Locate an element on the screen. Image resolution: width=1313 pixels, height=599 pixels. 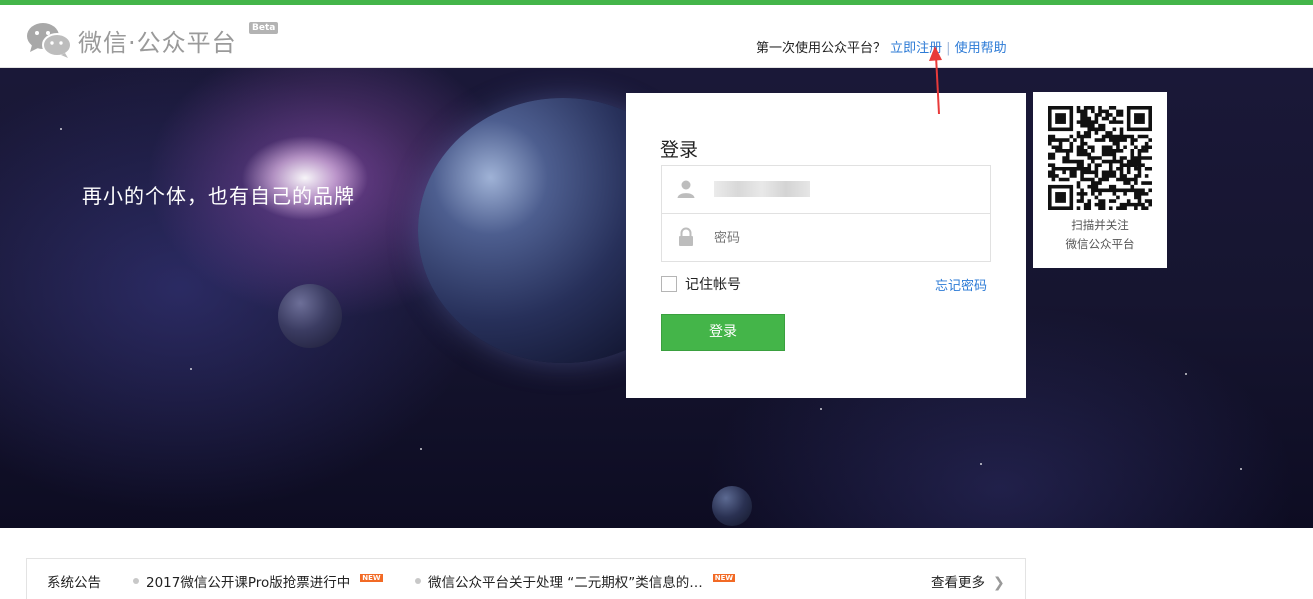
banner-tagline: 再小的个体，也有自己的品牌 is located at coordinates (218, 196).